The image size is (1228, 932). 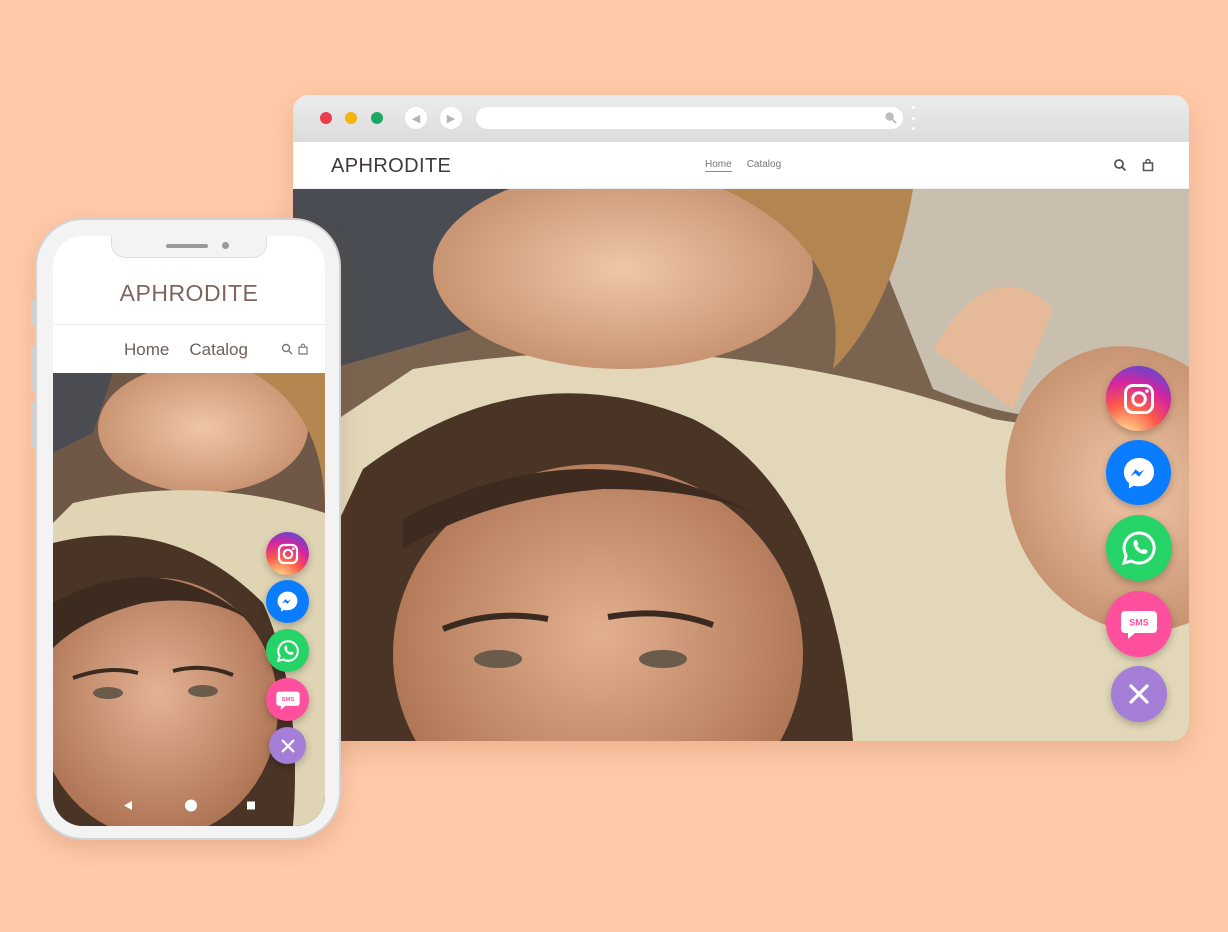 What do you see at coordinates (33, 369) in the screenshot?
I see `phone-volume-up-button` at bounding box center [33, 369].